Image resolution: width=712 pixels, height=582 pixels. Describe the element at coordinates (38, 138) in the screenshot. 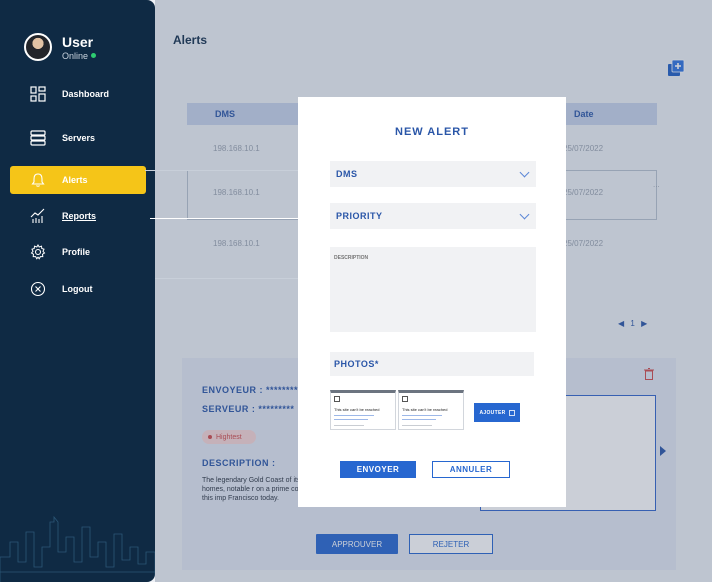

I see `server-icon` at that location.